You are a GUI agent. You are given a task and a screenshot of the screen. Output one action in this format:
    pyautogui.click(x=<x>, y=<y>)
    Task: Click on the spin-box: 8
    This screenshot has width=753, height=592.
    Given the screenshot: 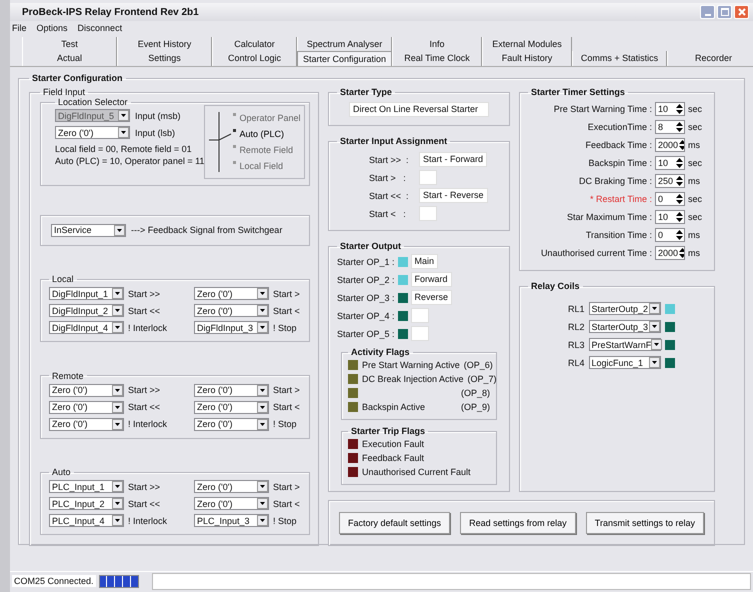 What is the action you would take?
    pyautogui.click(x=670, y=127)
    